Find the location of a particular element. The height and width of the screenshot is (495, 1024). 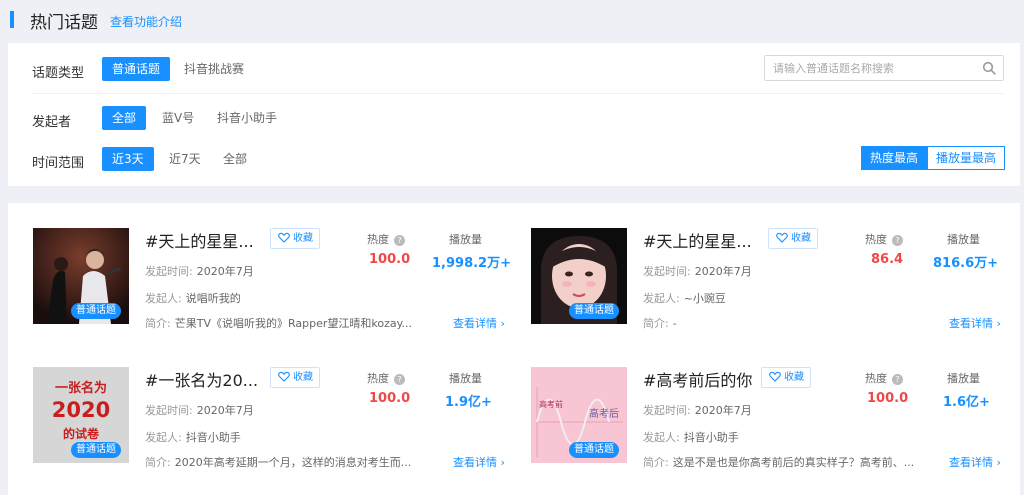

topic-intro: 简介: - is located at coordinates (660, 323).